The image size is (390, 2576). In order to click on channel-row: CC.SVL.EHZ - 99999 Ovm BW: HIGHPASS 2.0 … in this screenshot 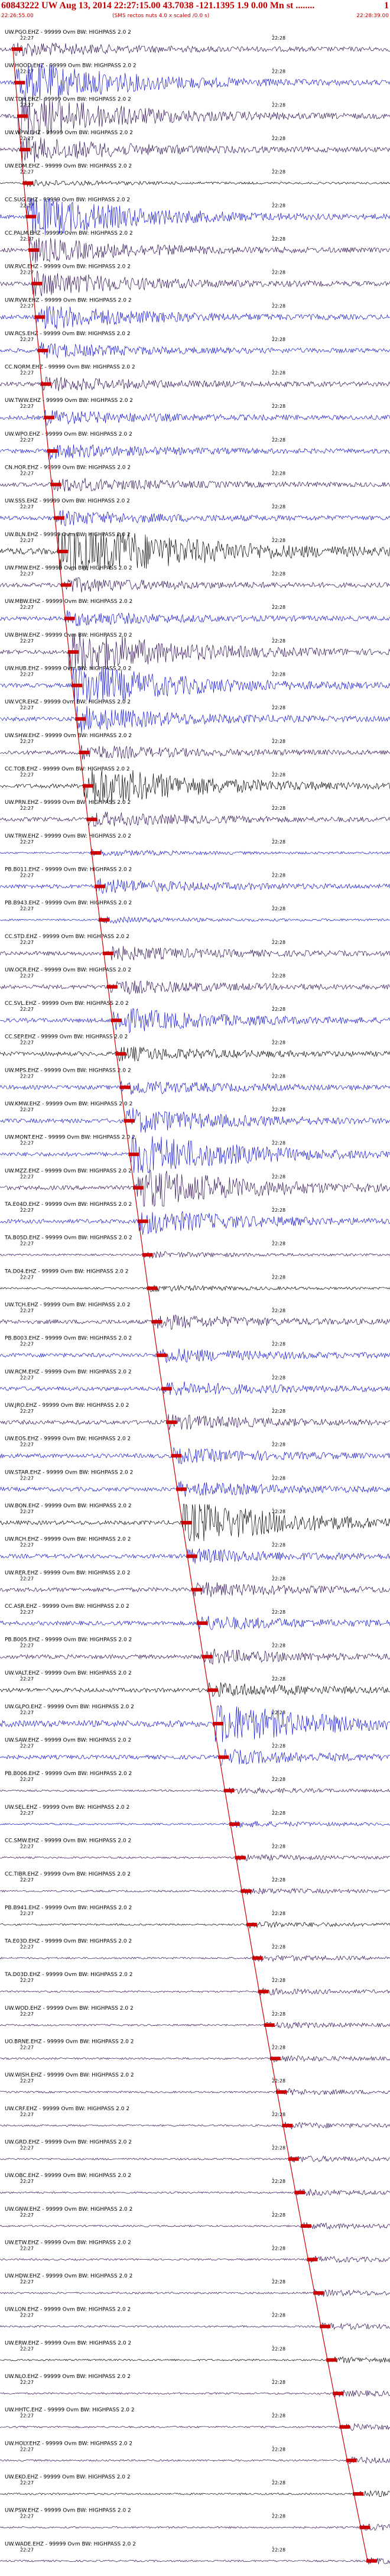, I will do `click(195, 1017)`.